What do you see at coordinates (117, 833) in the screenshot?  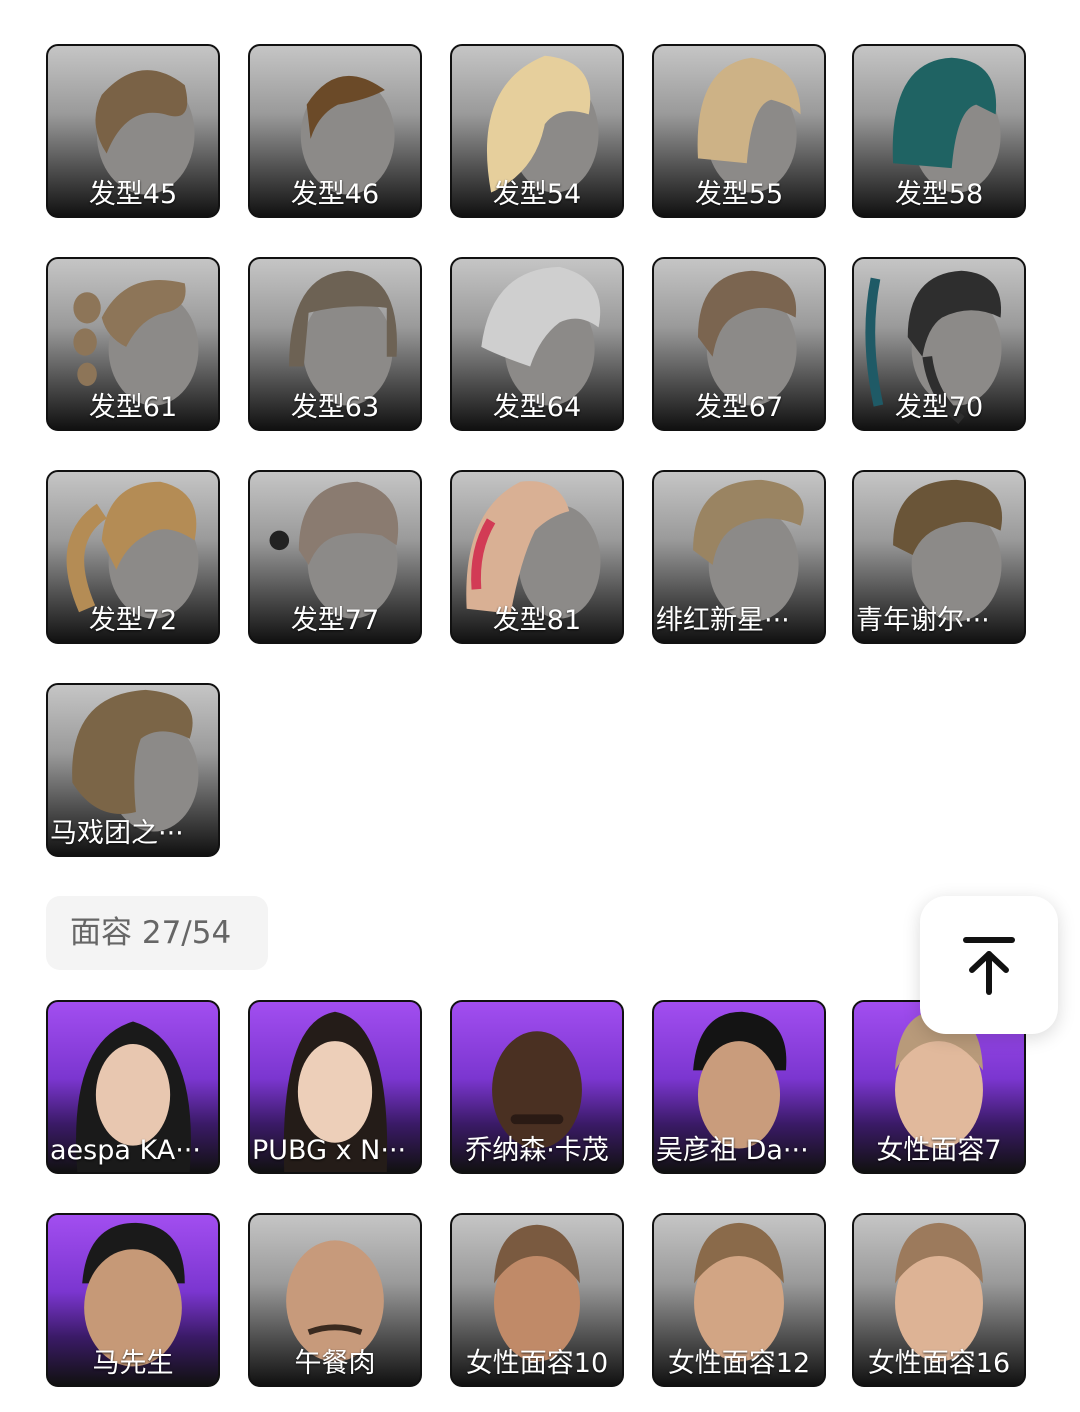 I see `hairstyle-label: 马戏团之···` at bounding box center [117, 833].